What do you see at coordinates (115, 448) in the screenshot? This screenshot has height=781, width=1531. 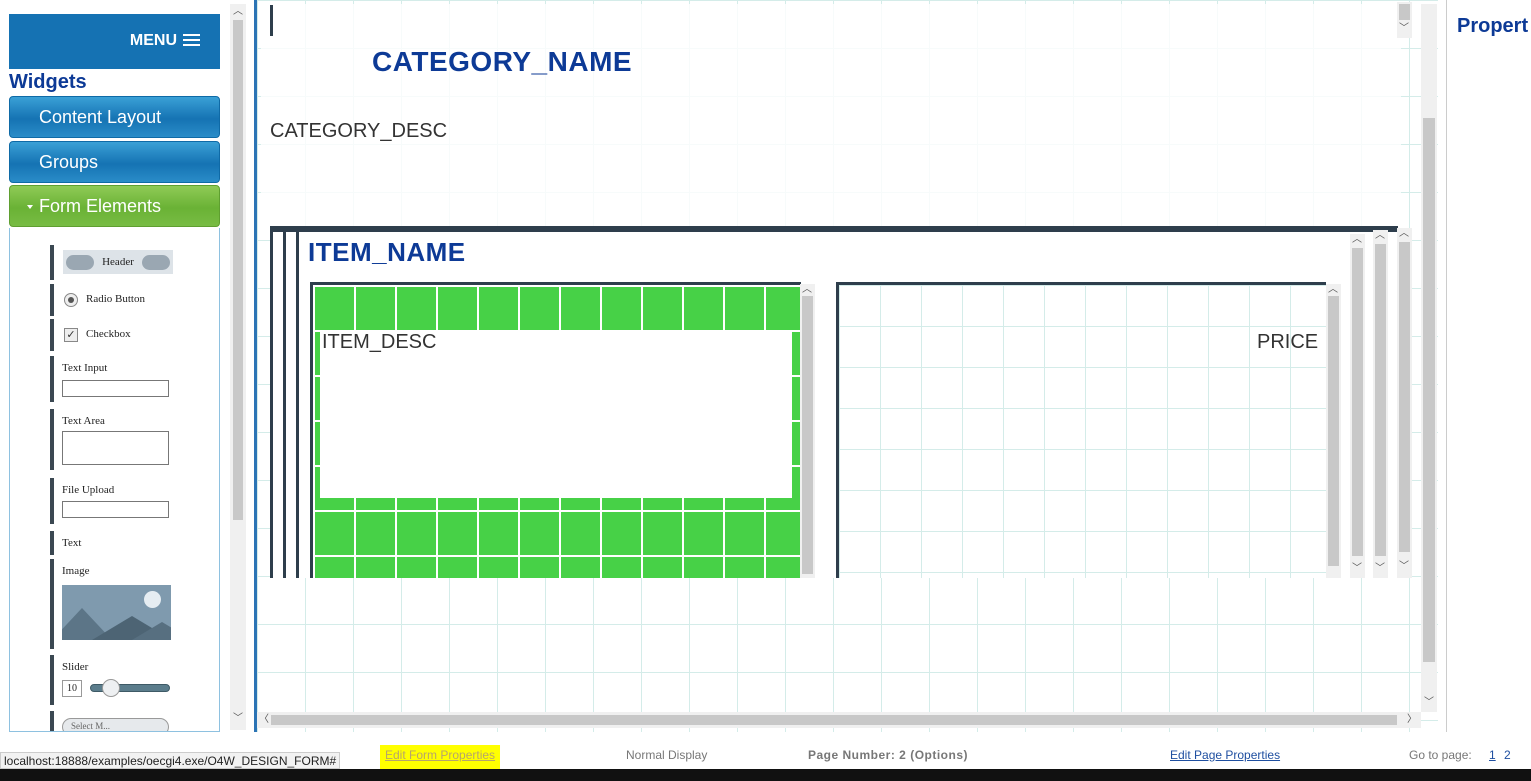 I see `text-area-preview` at bounding box center [115, 448].